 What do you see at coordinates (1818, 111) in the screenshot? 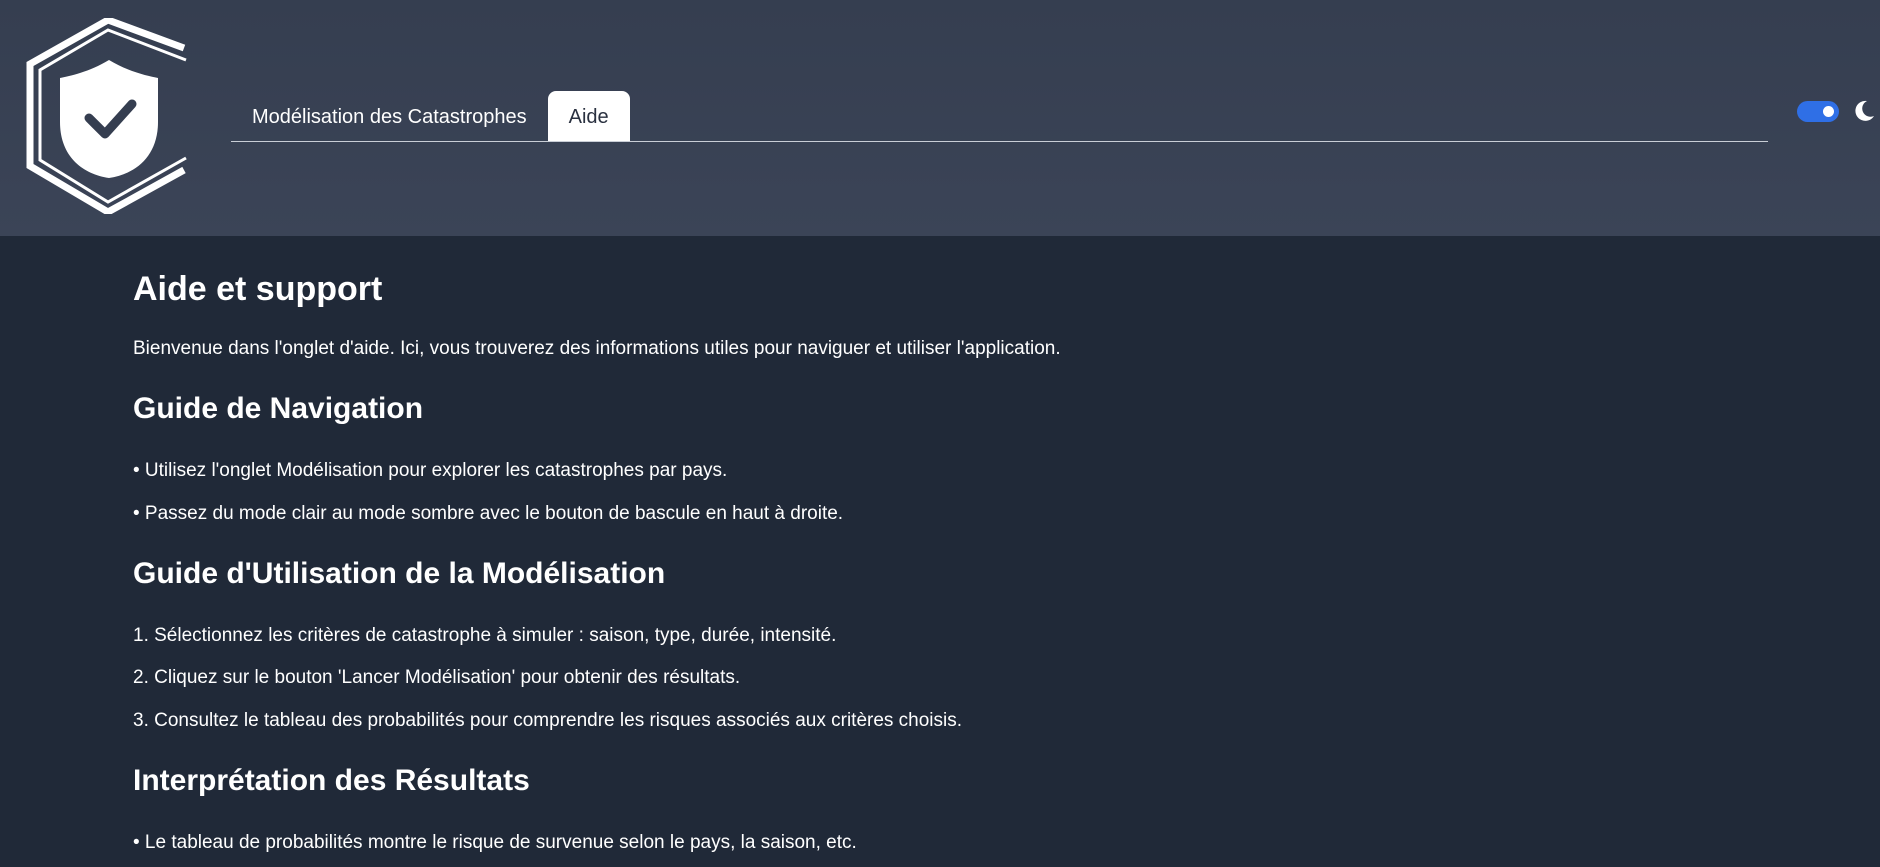
I see `theme-toggle-switch` at bounding box center [1818, 111].